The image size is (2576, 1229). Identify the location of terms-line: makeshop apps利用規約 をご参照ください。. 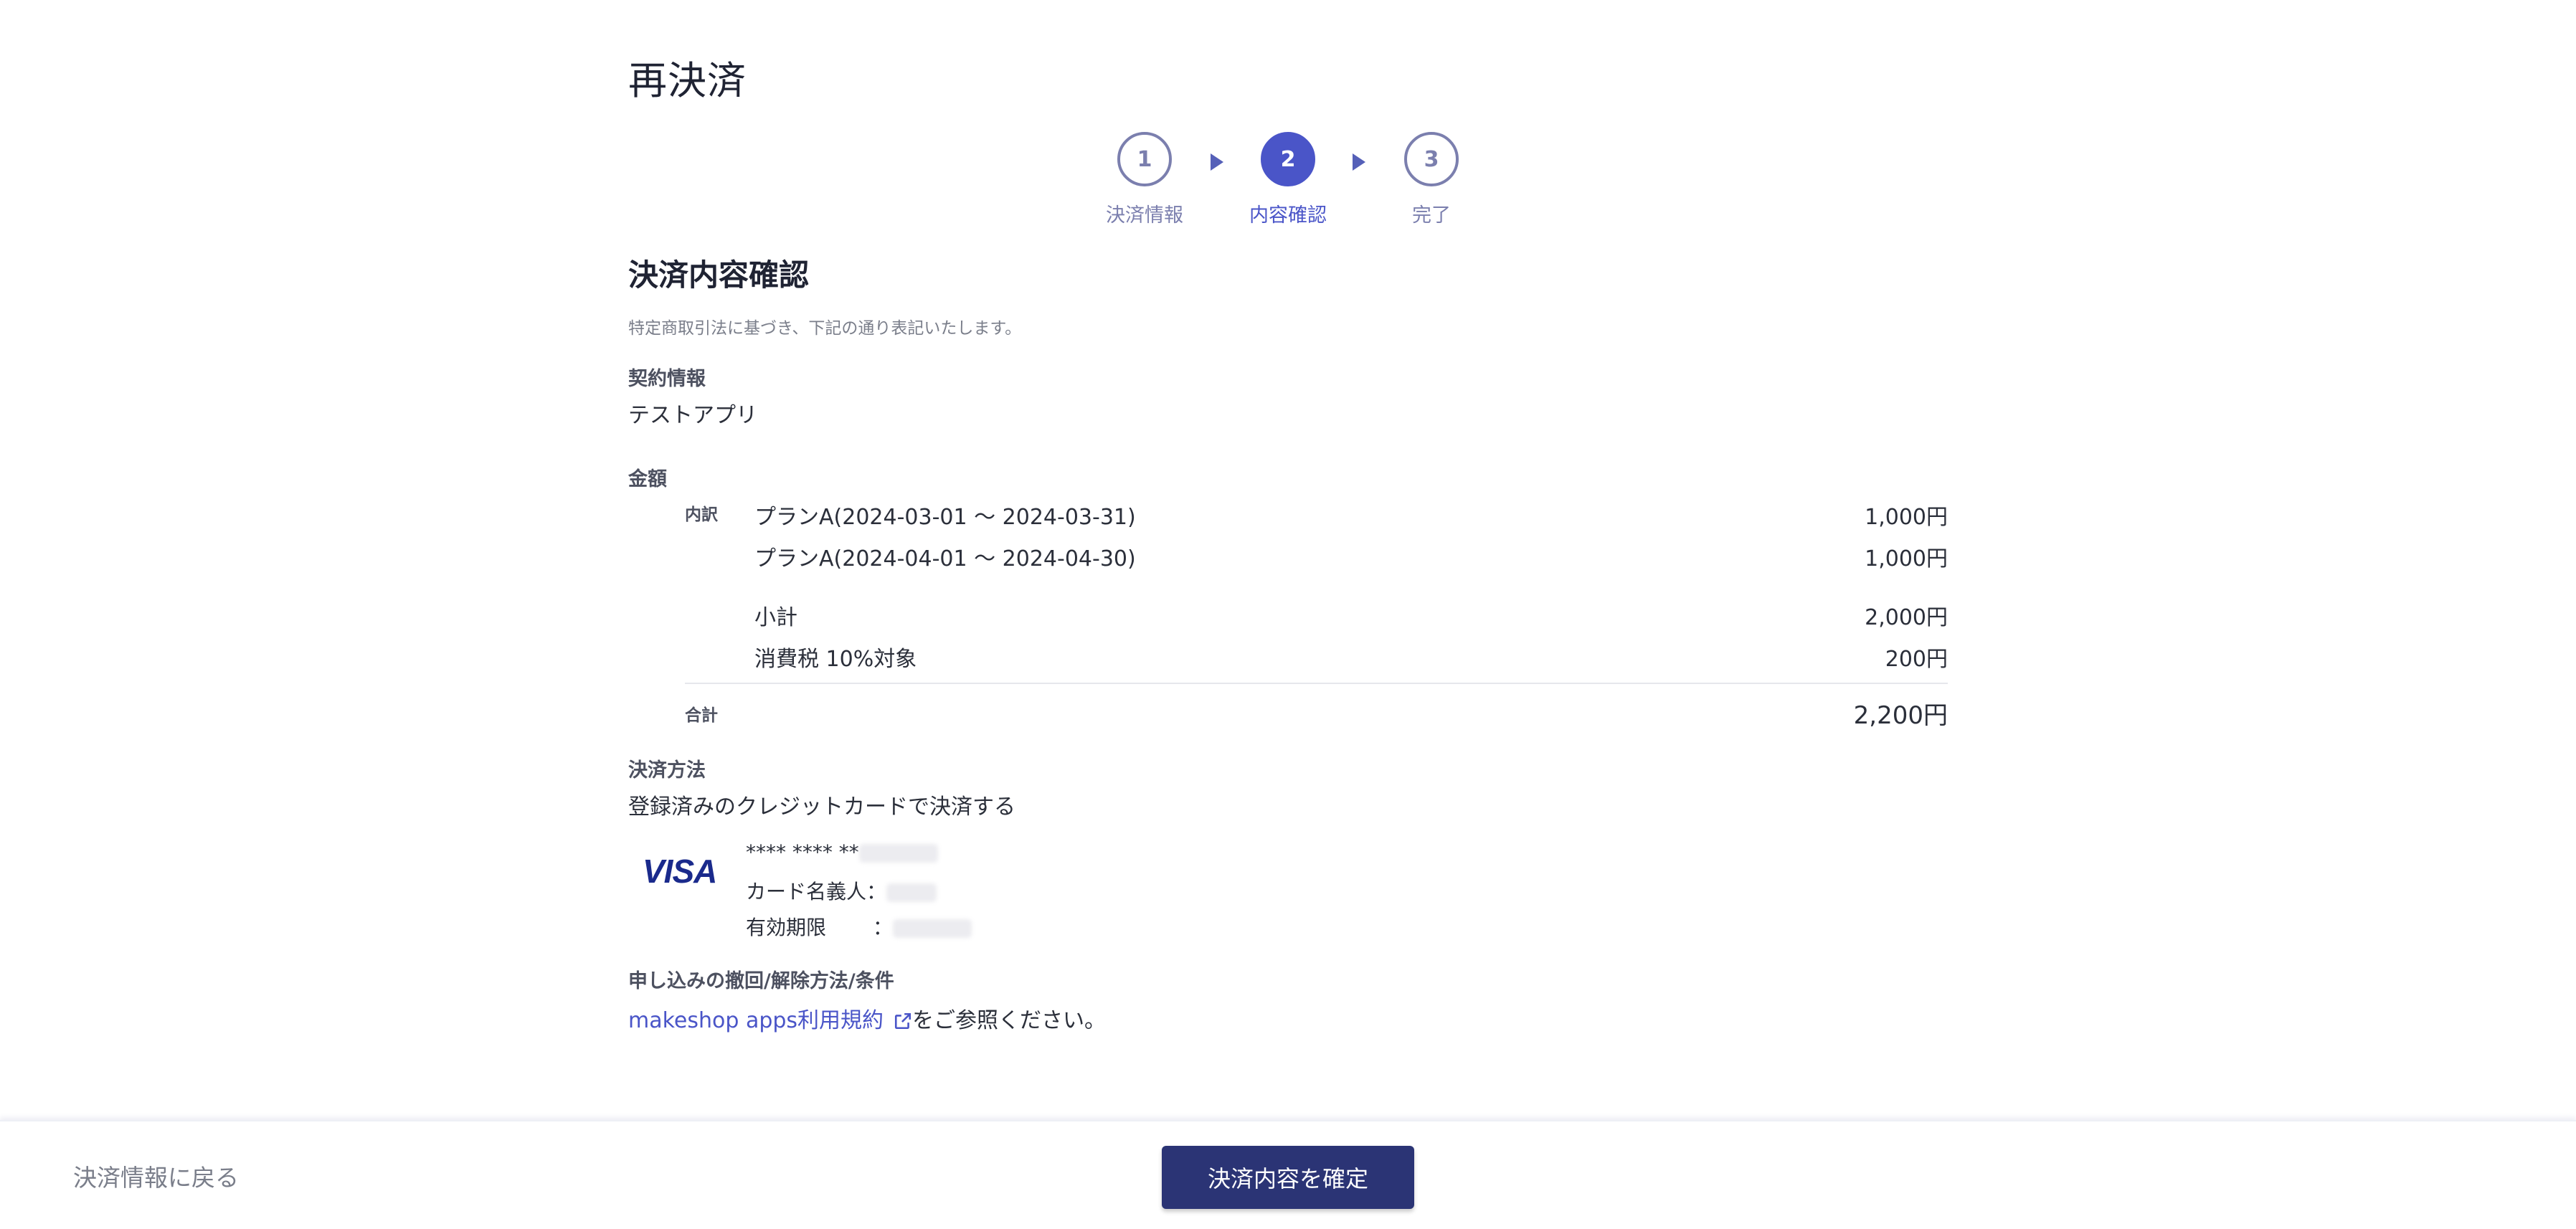
(867, 1018).